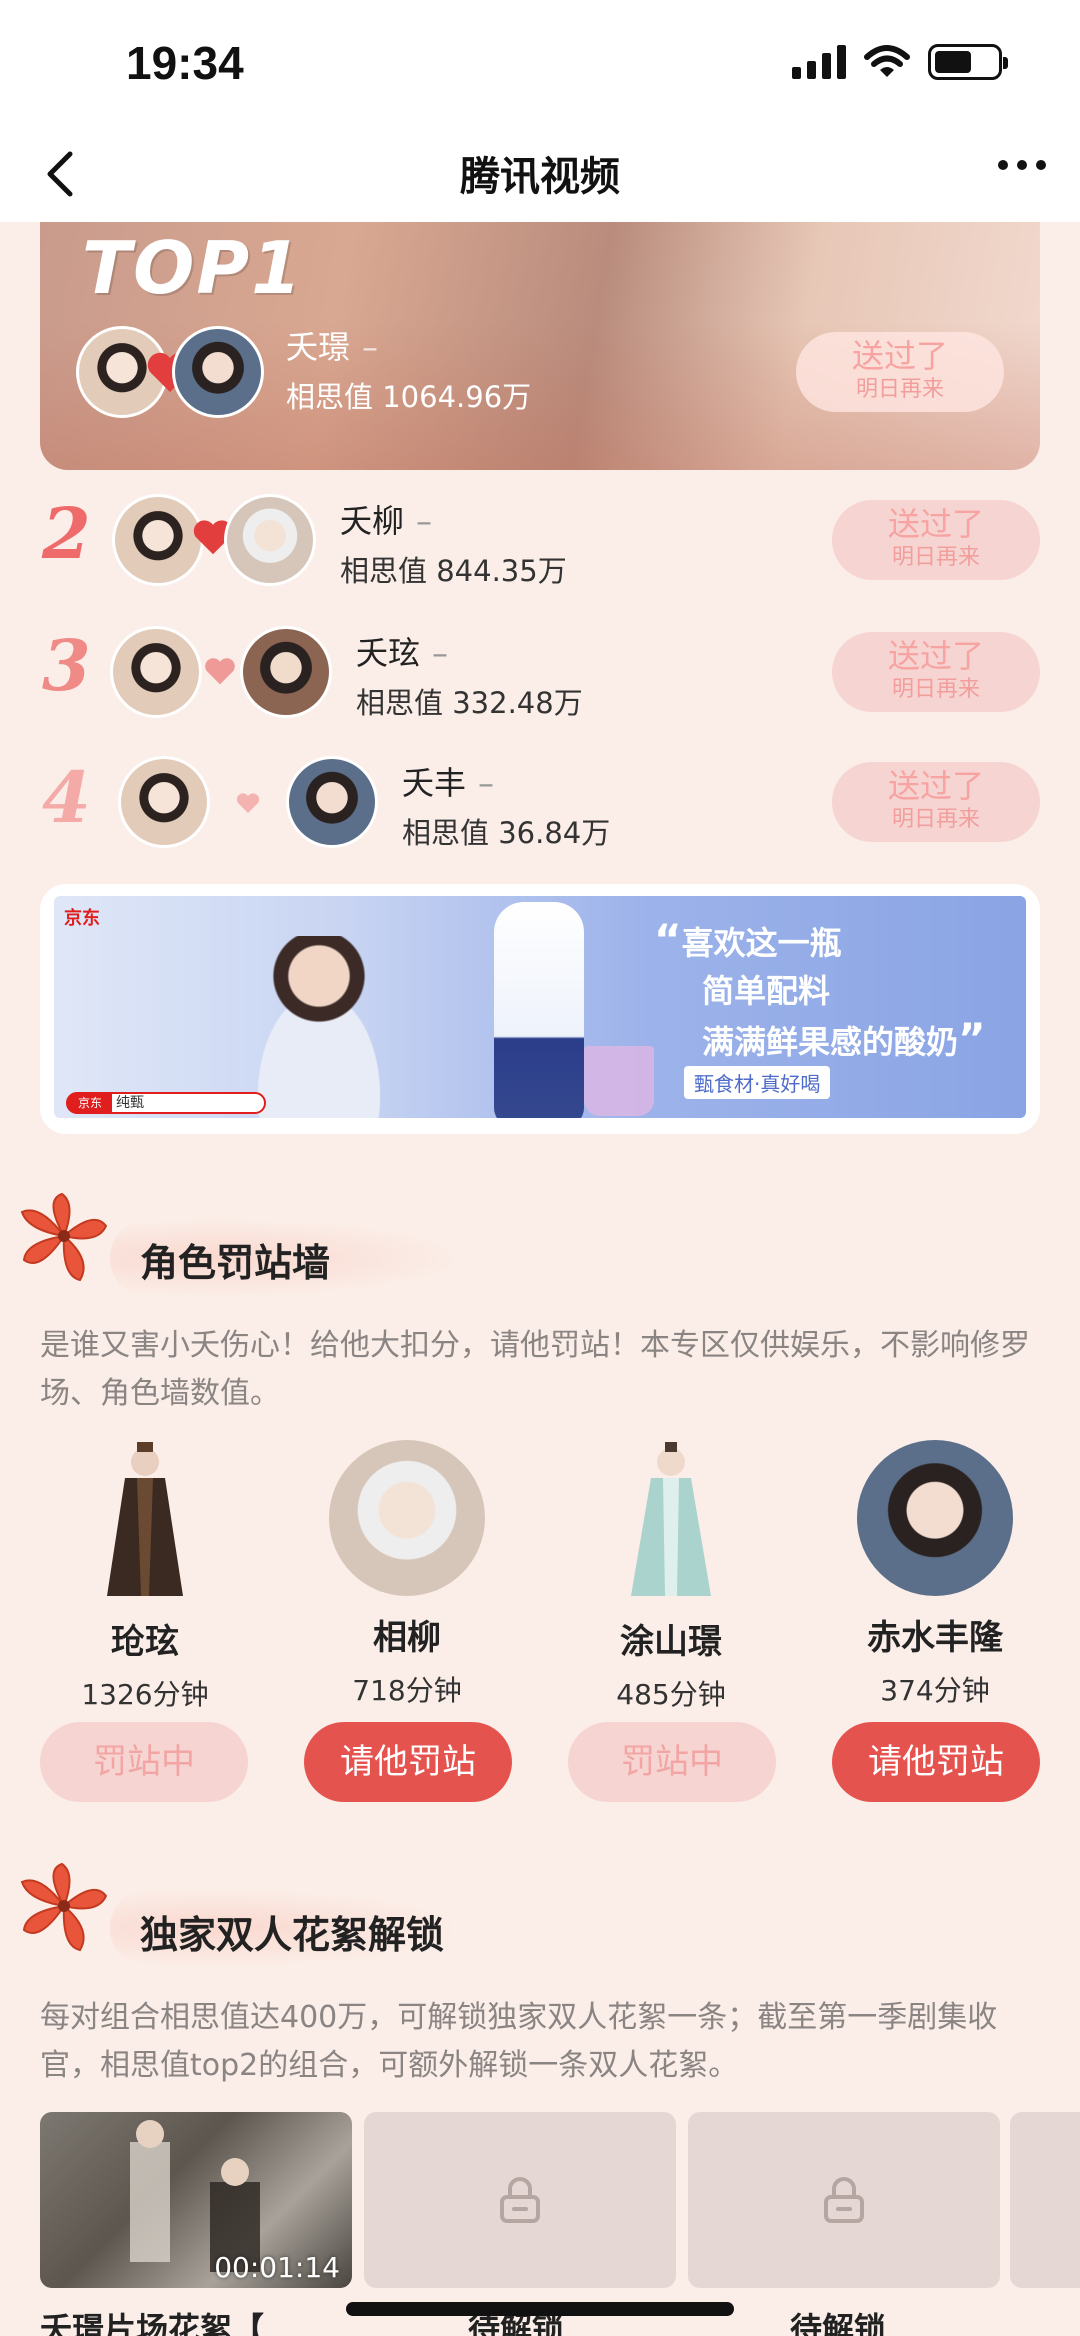 The image size is (1080, 2336). Describe the element at coordinates (152, 2323) in the screenshot. I see `card-label: 夭璟片场花絮【` at that location.